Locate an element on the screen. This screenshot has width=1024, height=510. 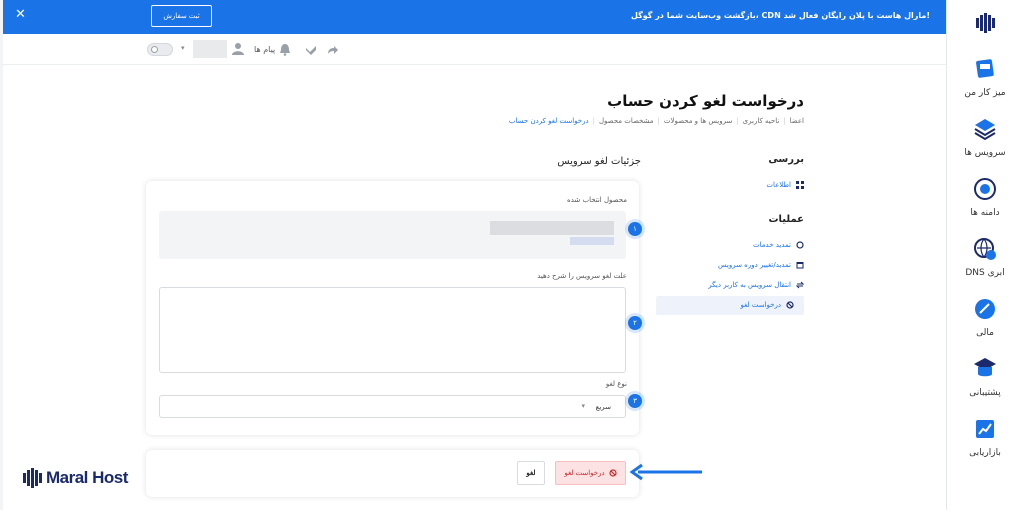
cancel-type-select: سریع ▾ is located at coordinates (392, 406).